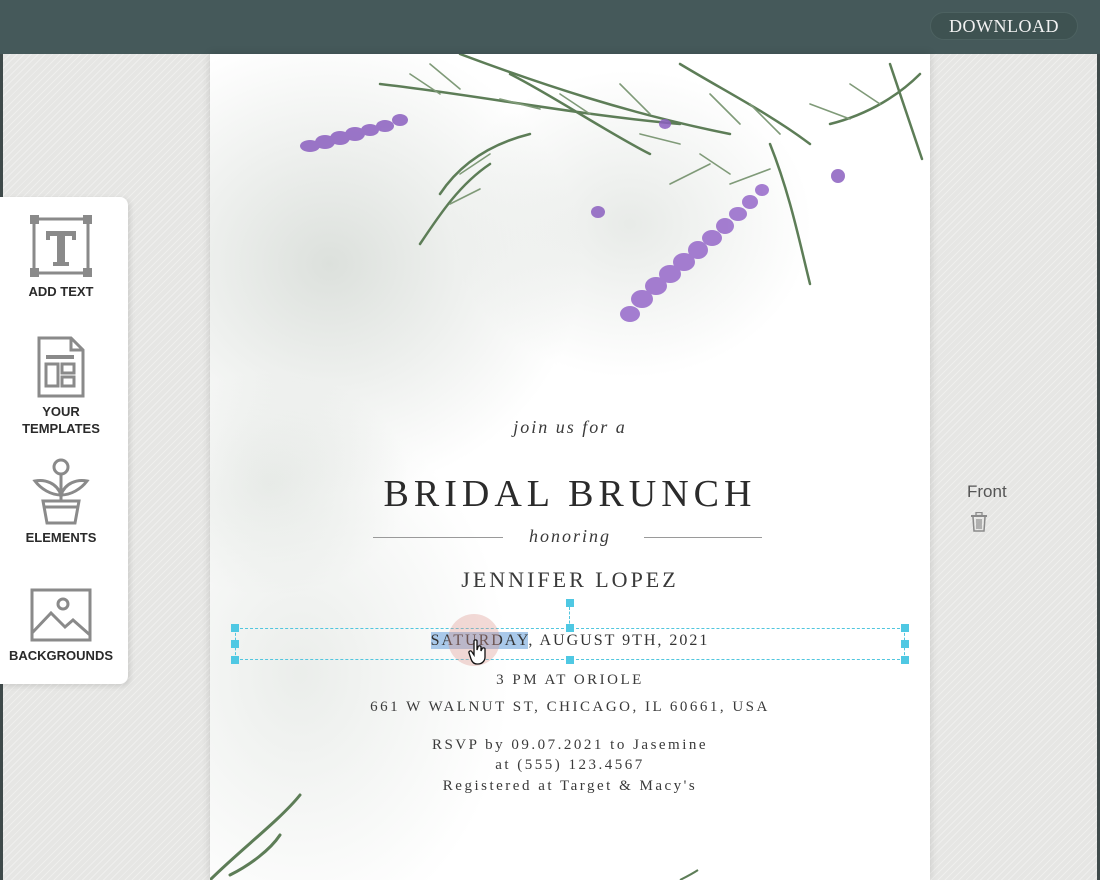  What do you see at coordinates (570, 427) in the screenshot?
I see `invite-intro-text: join us for a` at bounding box center [570, 427].